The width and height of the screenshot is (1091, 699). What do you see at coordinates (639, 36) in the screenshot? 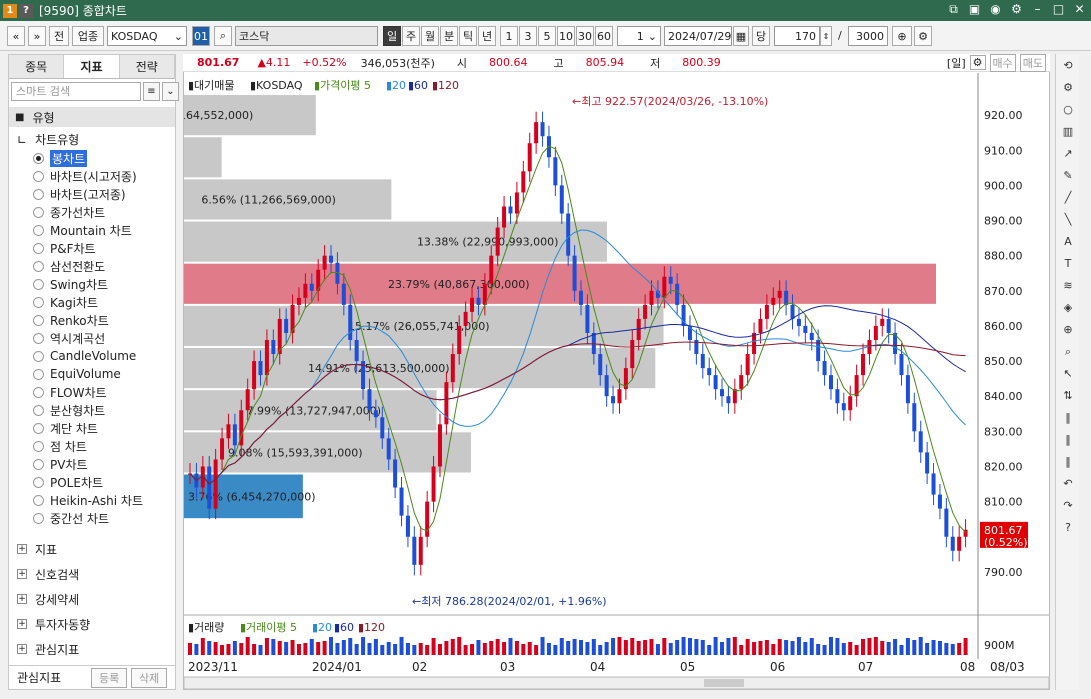
I see `count-field: 1 ⌄` at bounding box center [639, 36].